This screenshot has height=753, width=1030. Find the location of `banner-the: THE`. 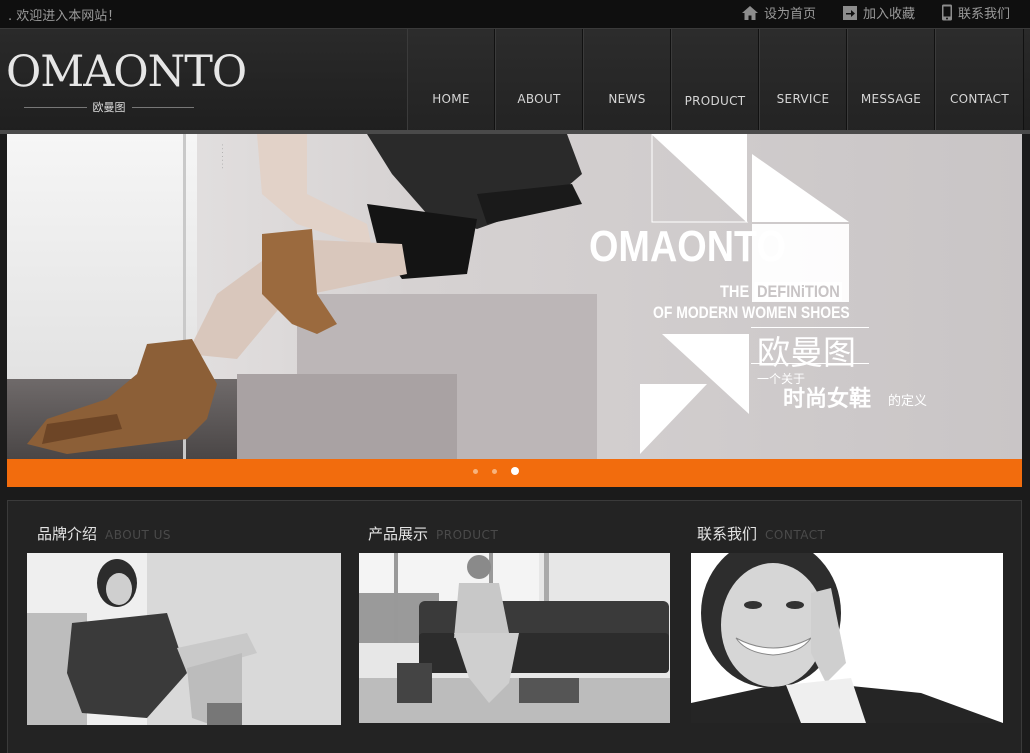

banner-the: THE is located at coordinates (735, 291).